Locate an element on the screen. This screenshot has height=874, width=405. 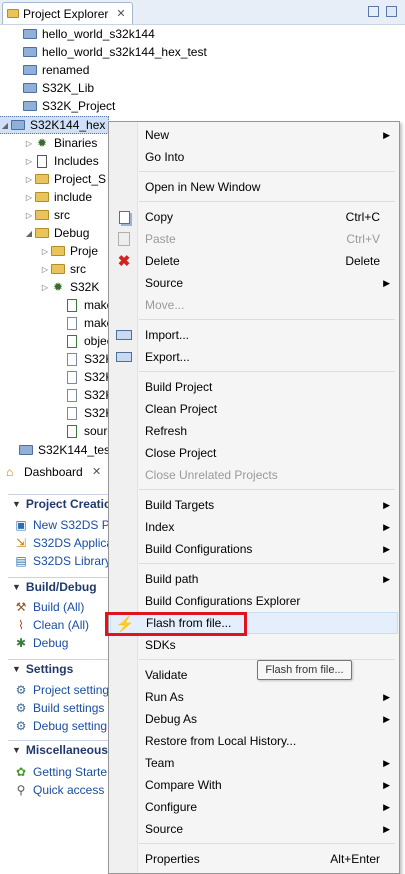
tree-item: ▷ ✹ S32K is located at coordinates (69, 287).